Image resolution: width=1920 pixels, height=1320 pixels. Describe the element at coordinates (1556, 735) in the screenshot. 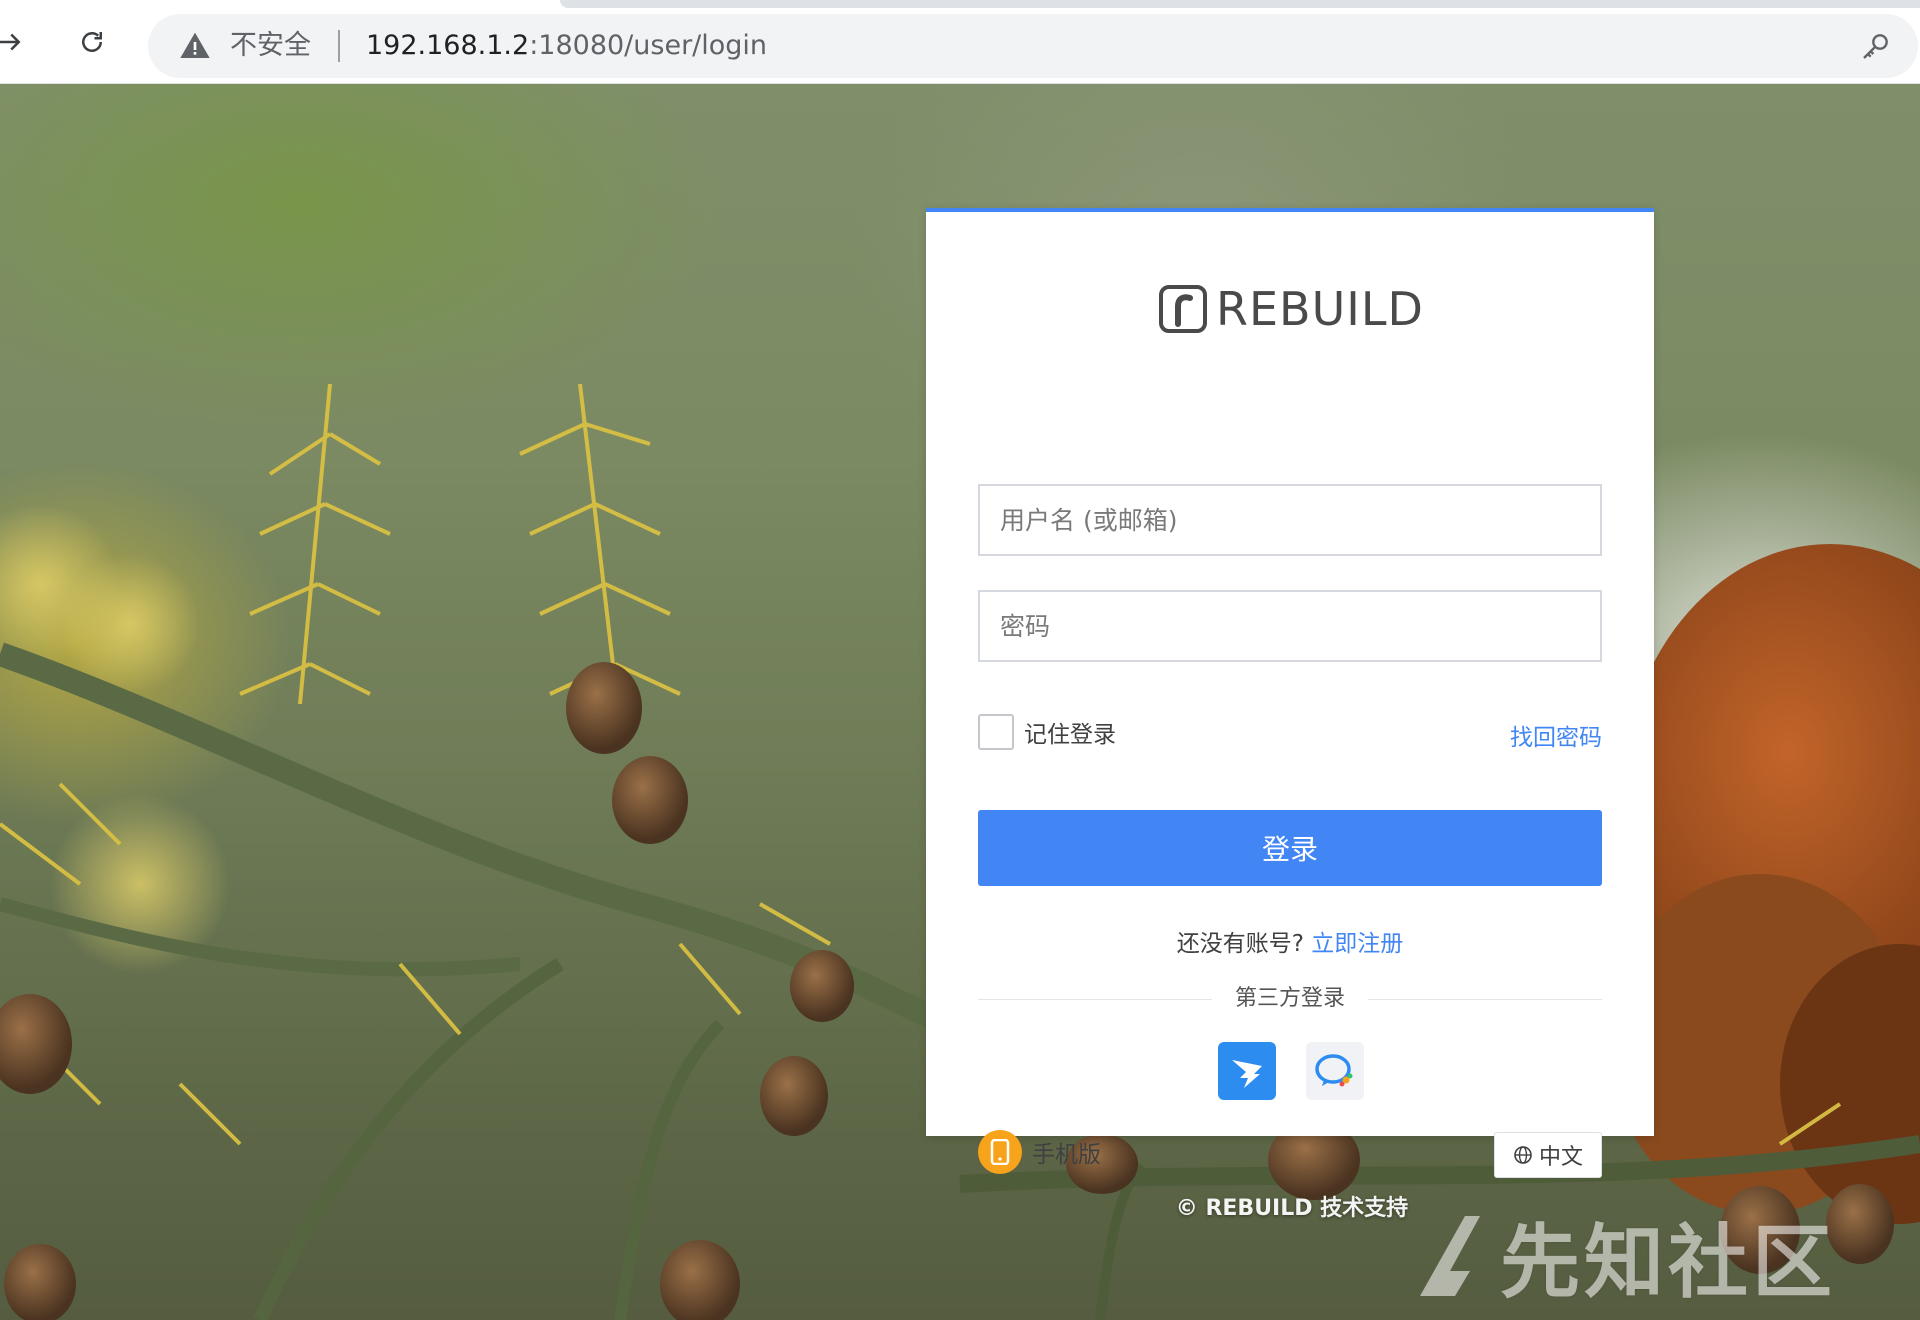

I see `forgot-password-link: 找回密码` at that location.